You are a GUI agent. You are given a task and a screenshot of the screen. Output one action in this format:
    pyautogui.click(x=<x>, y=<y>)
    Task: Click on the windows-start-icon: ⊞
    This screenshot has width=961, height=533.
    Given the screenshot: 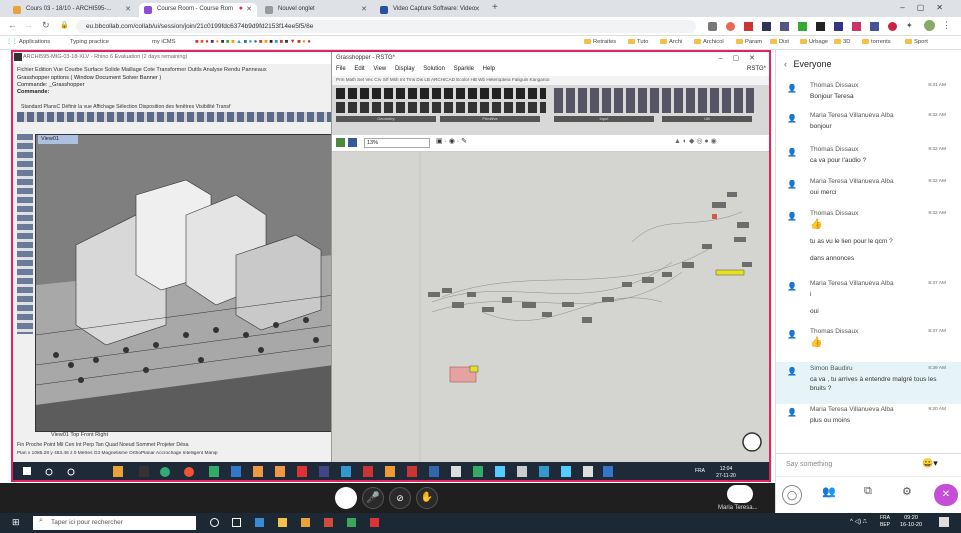 What is the action you would take?
    pyautogui.click(x=16, y=522)
    